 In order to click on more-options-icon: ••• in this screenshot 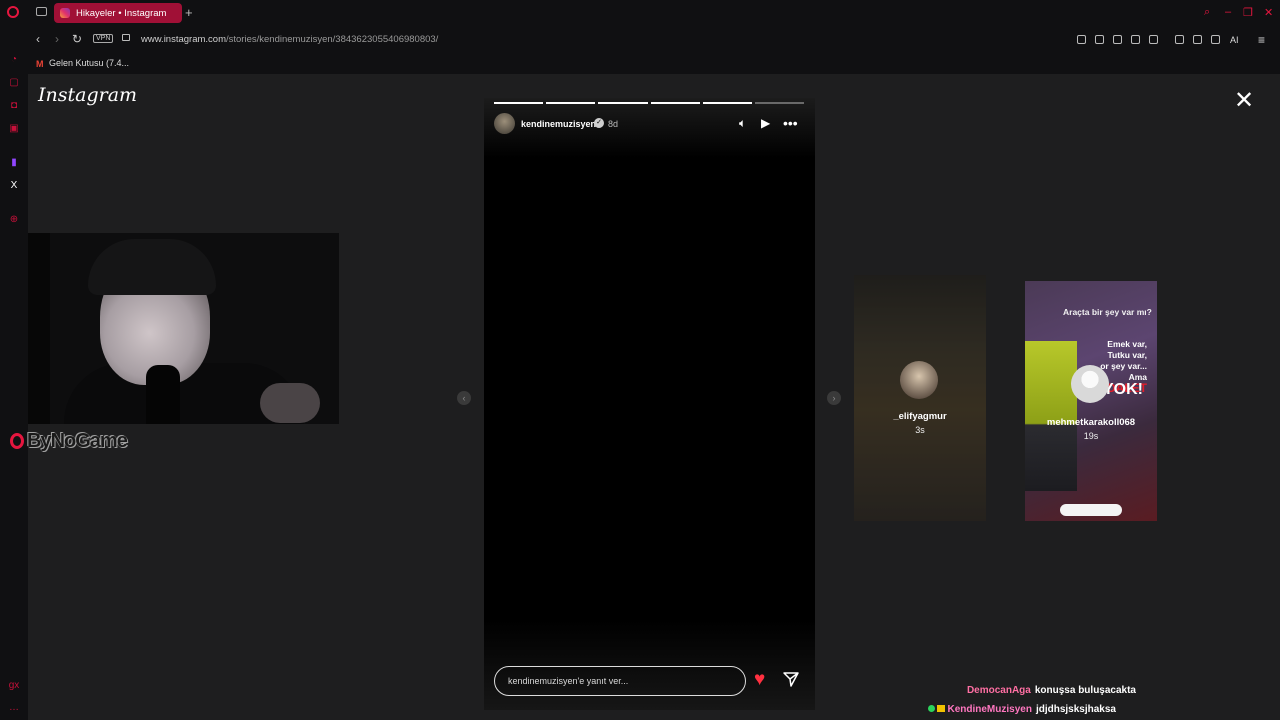, I will do `click(790, 123)`.